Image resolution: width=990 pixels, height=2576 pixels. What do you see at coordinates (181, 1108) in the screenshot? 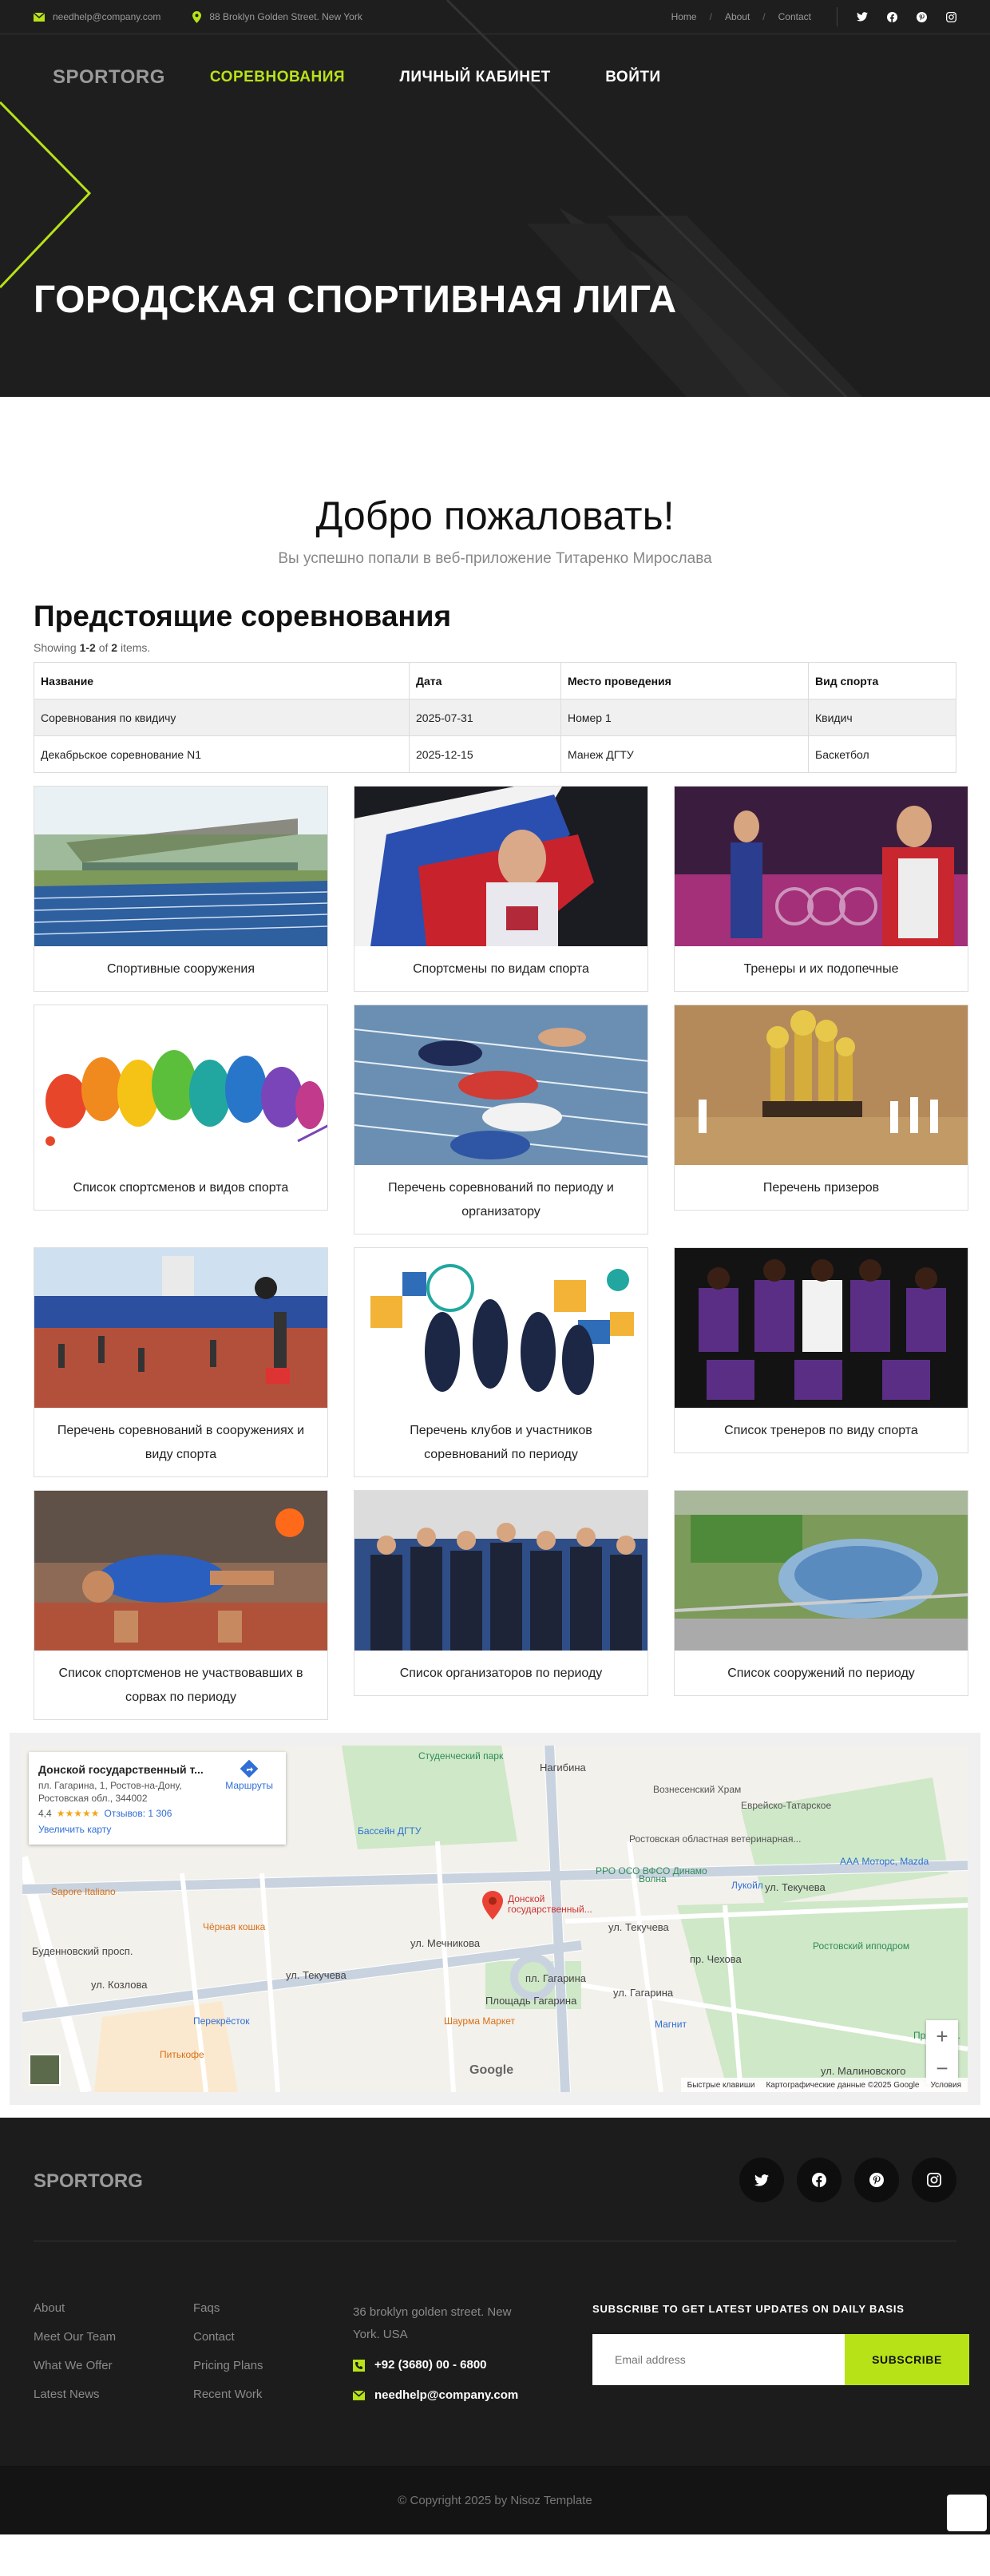
I see `card-athletes-and-sports: Список спортсменов и видов спорта` at bounding box center [181, 1108].